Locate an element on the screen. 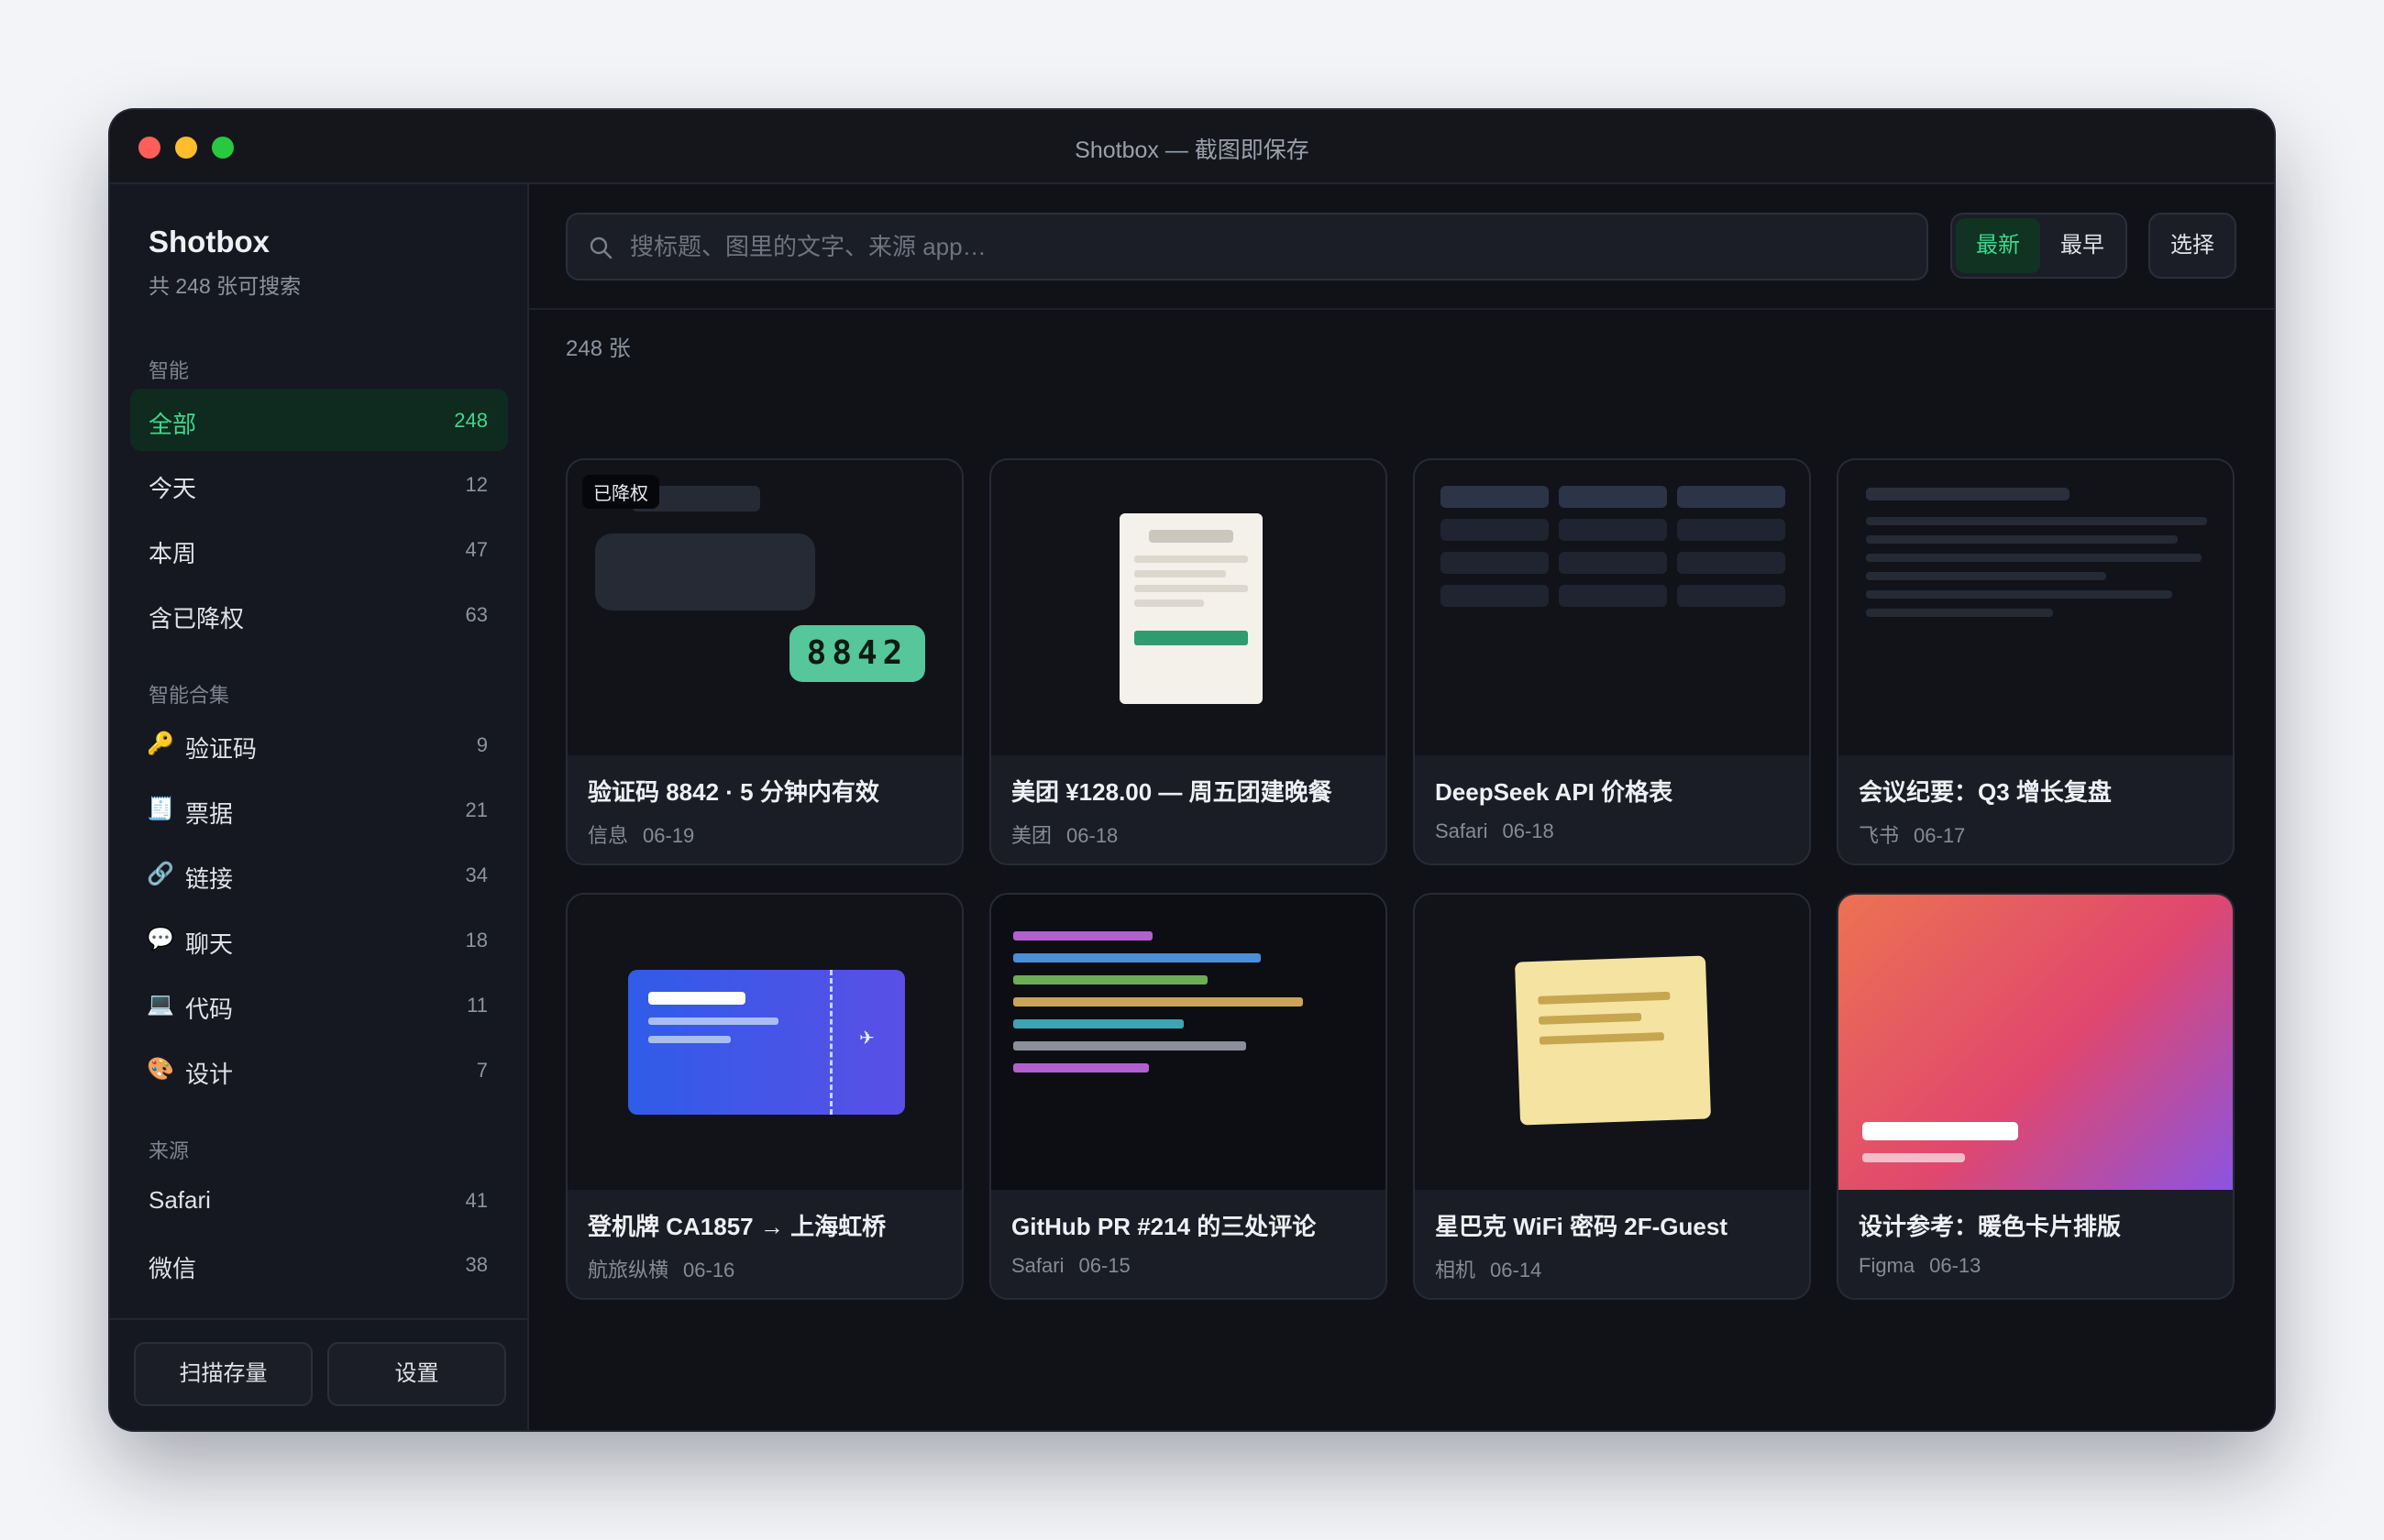 The height and width of the screenshot is (1540, 2384). sidebar-item-label: 今天 is located at coordinates (173, 488).